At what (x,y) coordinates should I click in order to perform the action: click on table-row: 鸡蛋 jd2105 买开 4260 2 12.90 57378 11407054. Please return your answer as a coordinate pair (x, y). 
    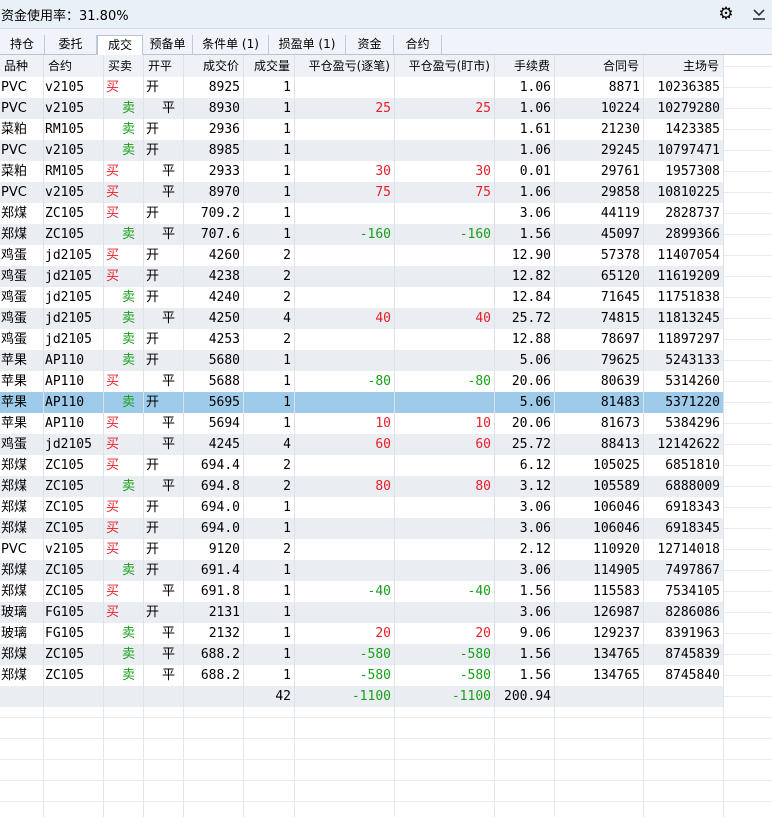
    Looking at the image, I should click on (362, 255).